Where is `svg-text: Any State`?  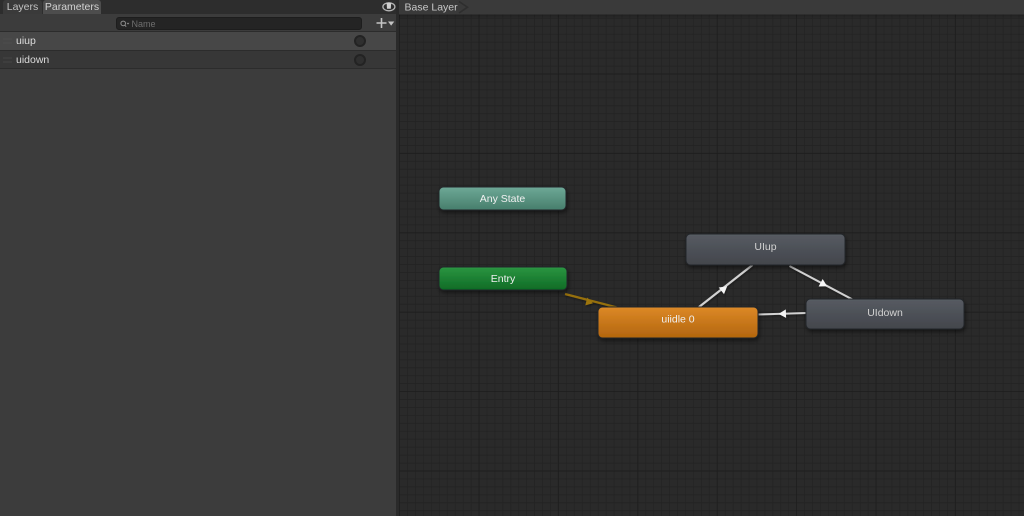 svg-text: Any State is located at coordinates (503, 199).